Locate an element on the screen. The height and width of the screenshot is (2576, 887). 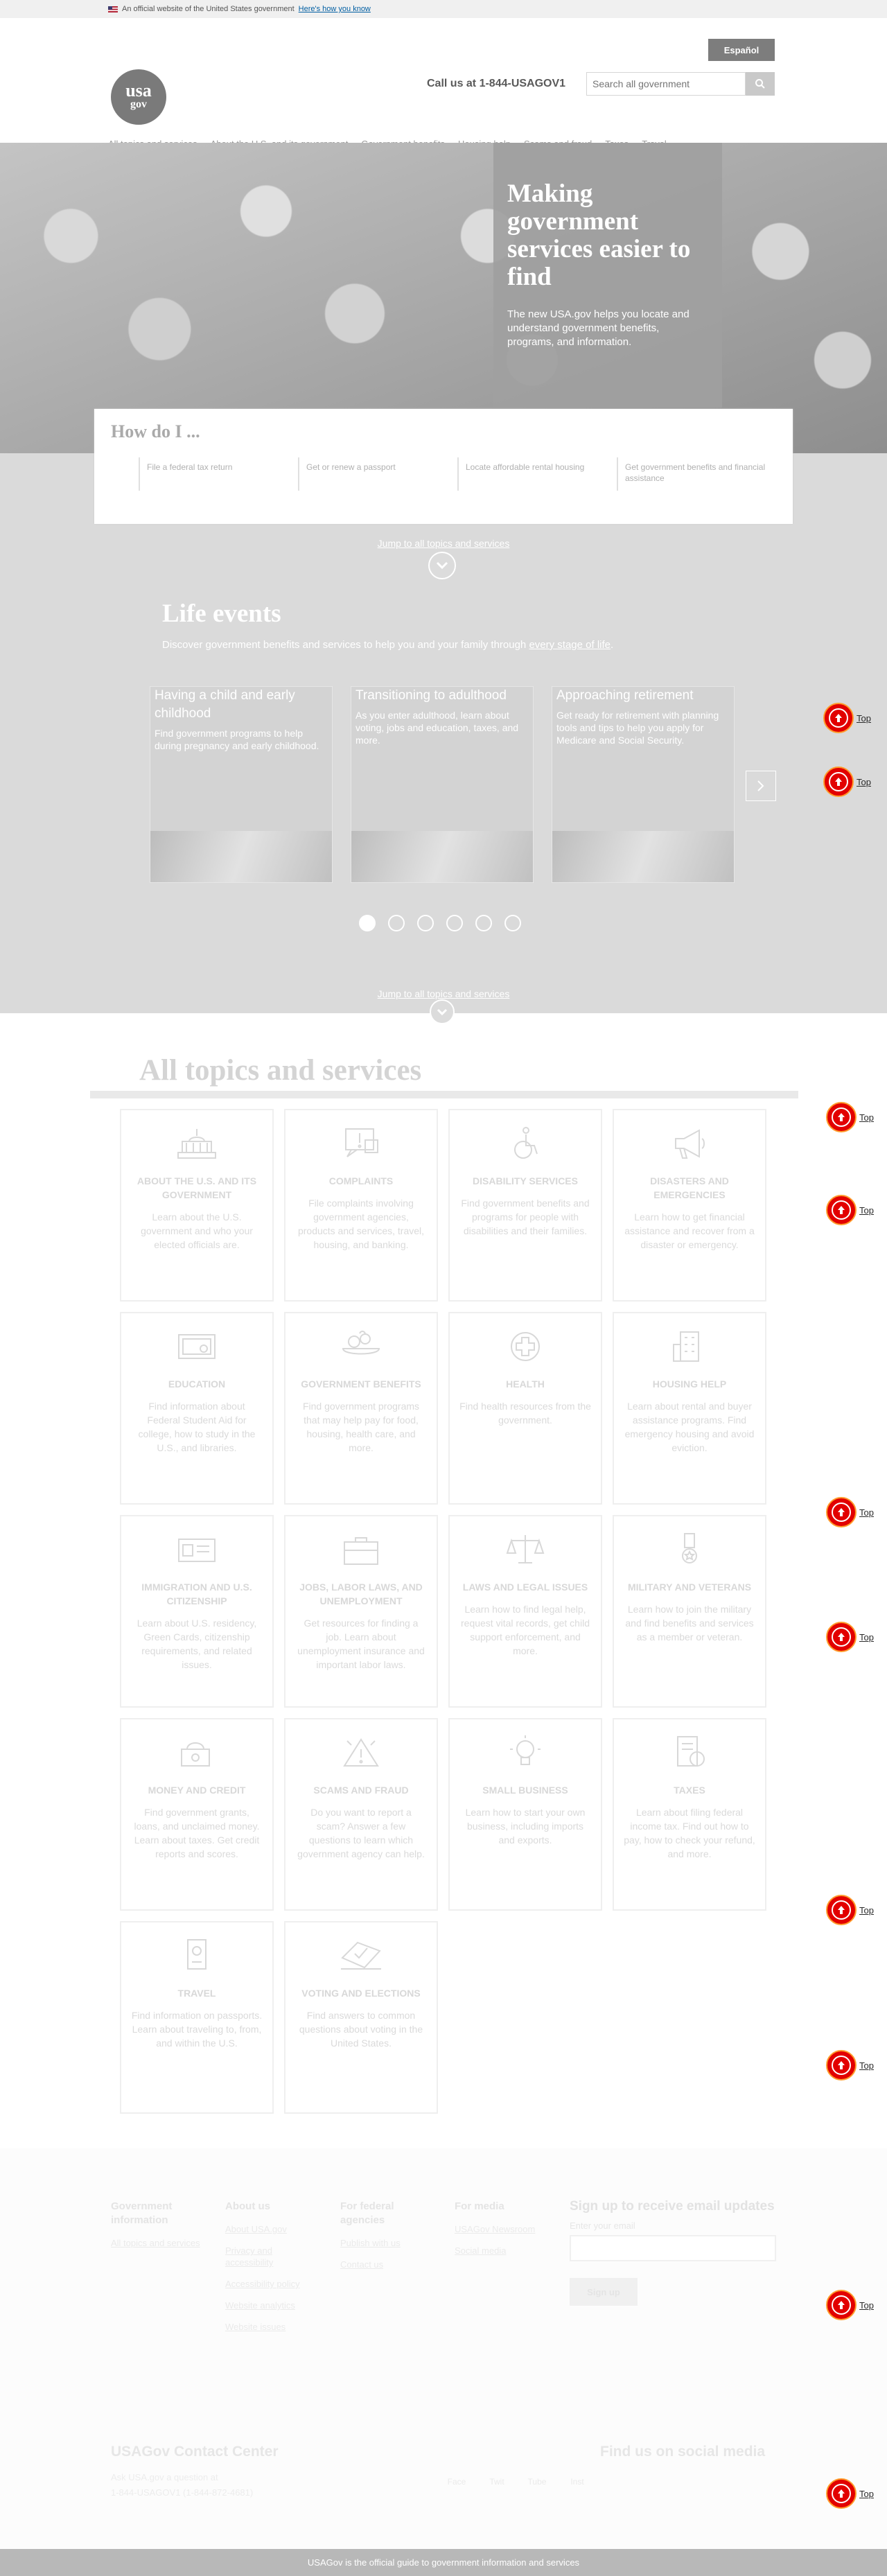
footer-link: Website issues is located at coordinates (273, 2327).